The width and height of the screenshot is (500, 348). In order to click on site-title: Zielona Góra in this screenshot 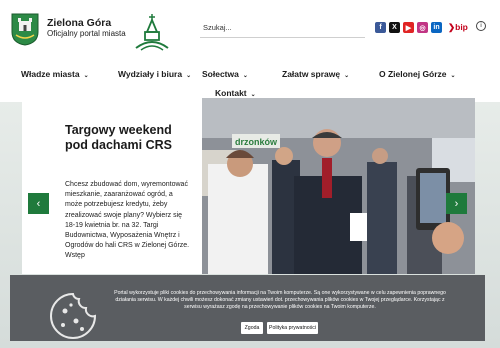, I will do `click(79, 23)`.